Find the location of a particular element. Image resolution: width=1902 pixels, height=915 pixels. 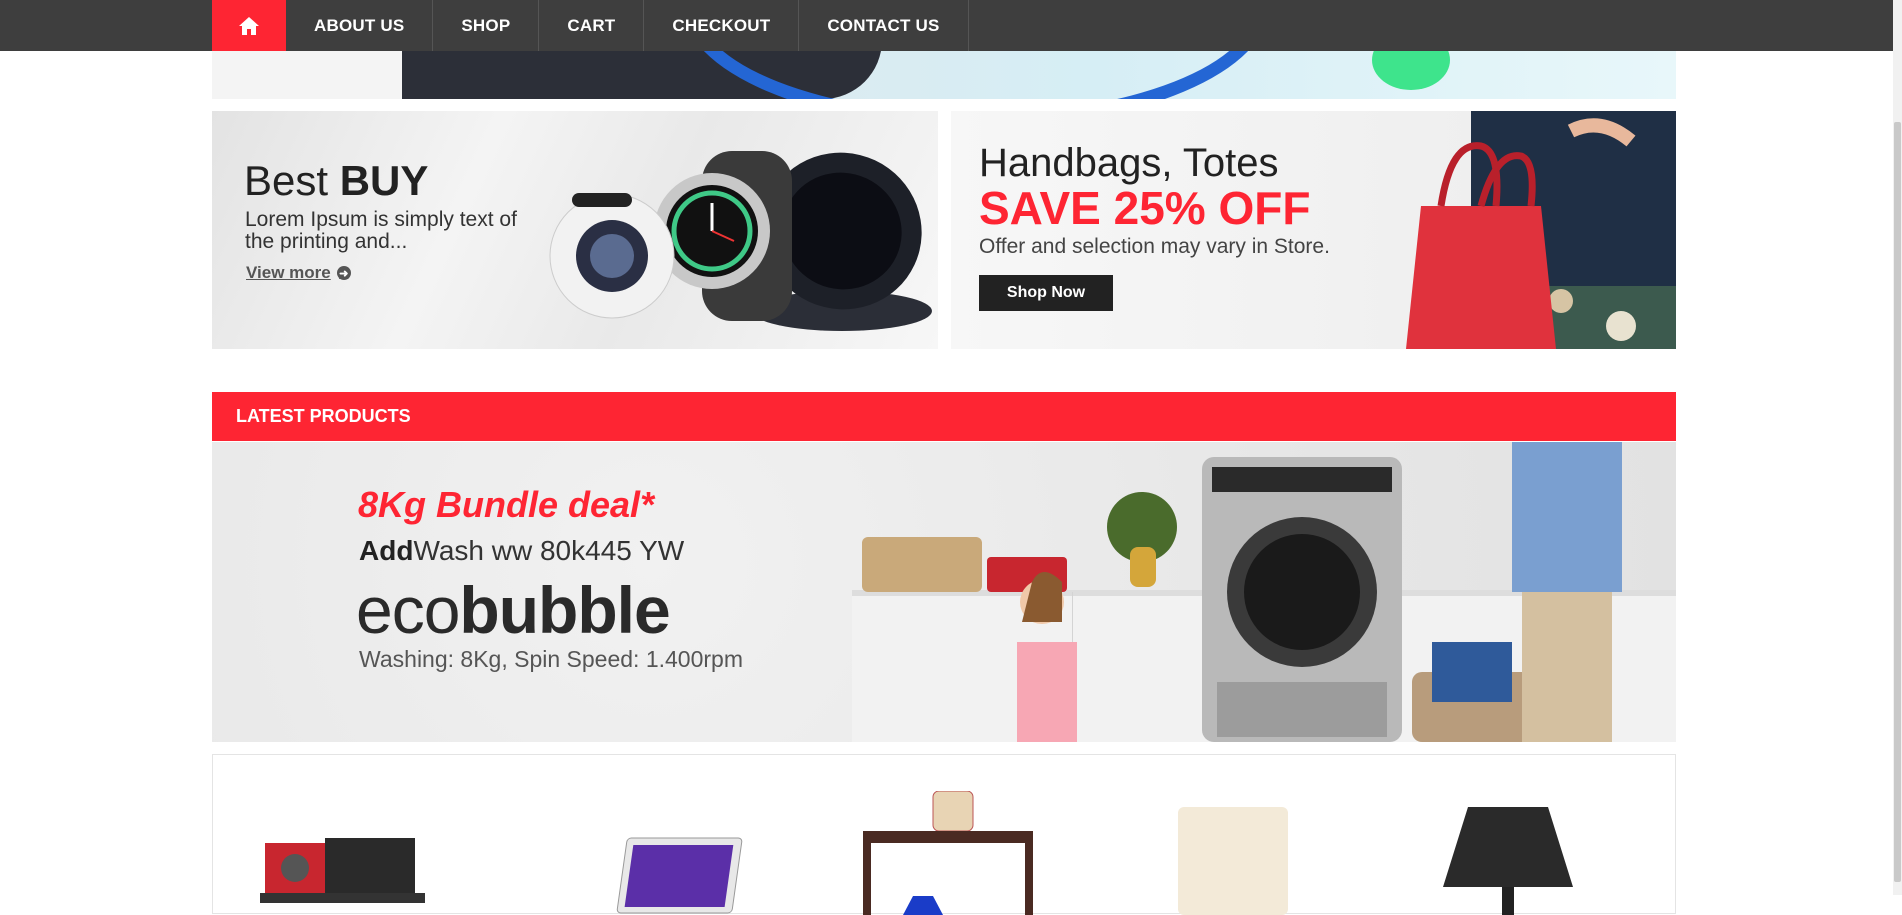

promo-best-buy-title: Best BUY is located at coordinates (336, 181).